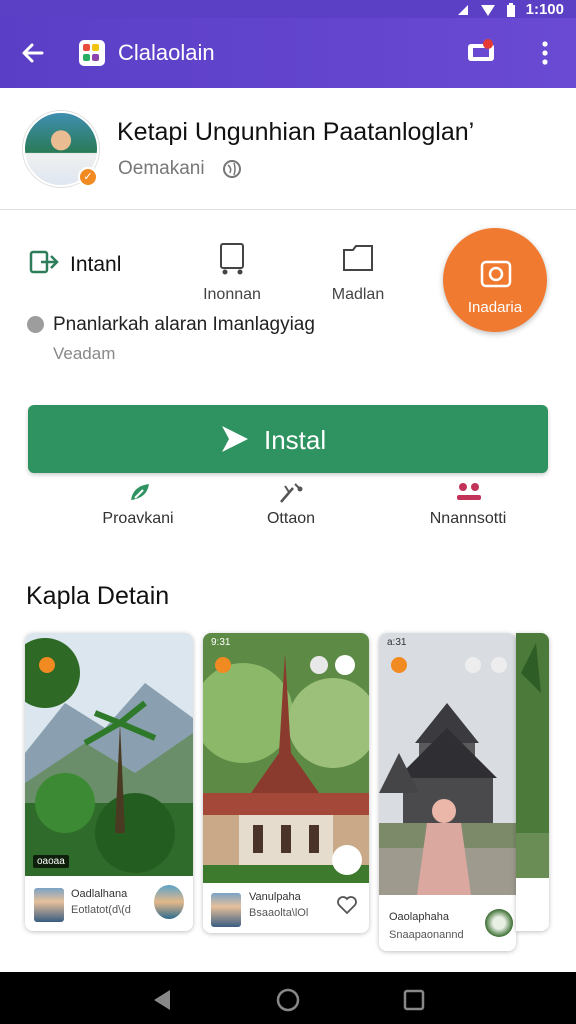  What do you see at coordinates (487, 10) in the screenshot?
I see `wifi-icon` at bounding box center [487, 10].